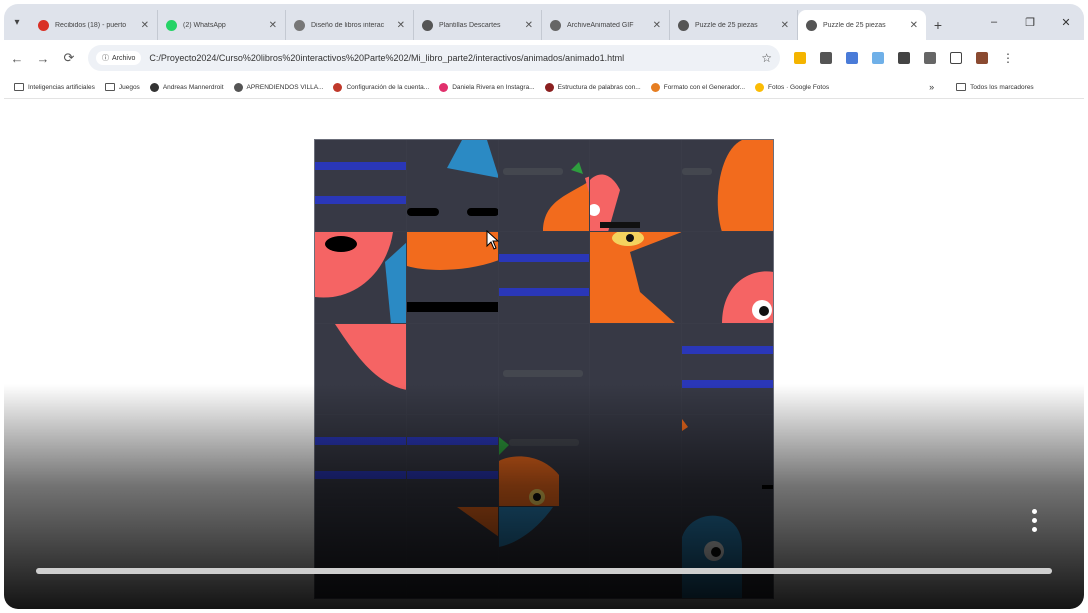  Describe the element at coordinates (69, 58) in the screenshot. I see `reload-icon: ⟳` at that location.